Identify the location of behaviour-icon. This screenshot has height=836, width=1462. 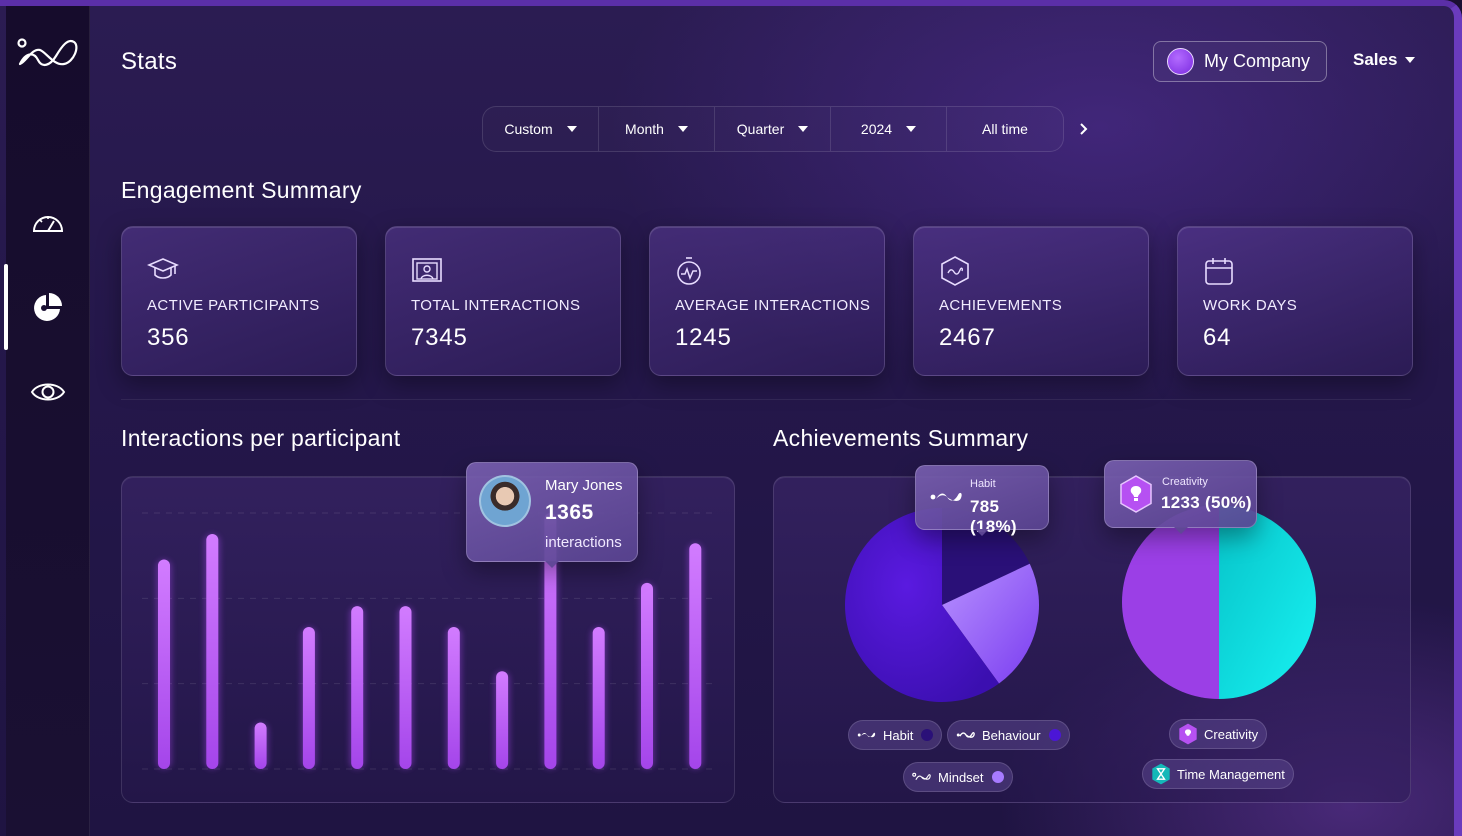
(966, 735).